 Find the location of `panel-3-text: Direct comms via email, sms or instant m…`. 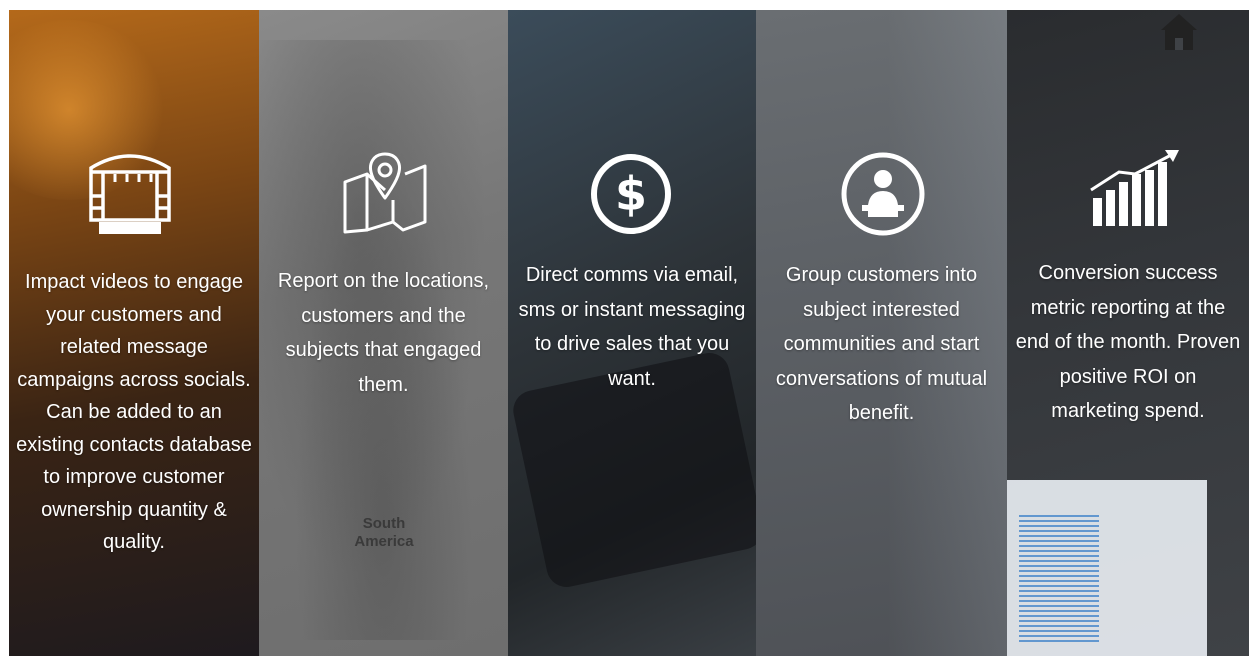

panel-3-text: Direct comms via email, sms or instant m… is located at coordinates (632, 327).